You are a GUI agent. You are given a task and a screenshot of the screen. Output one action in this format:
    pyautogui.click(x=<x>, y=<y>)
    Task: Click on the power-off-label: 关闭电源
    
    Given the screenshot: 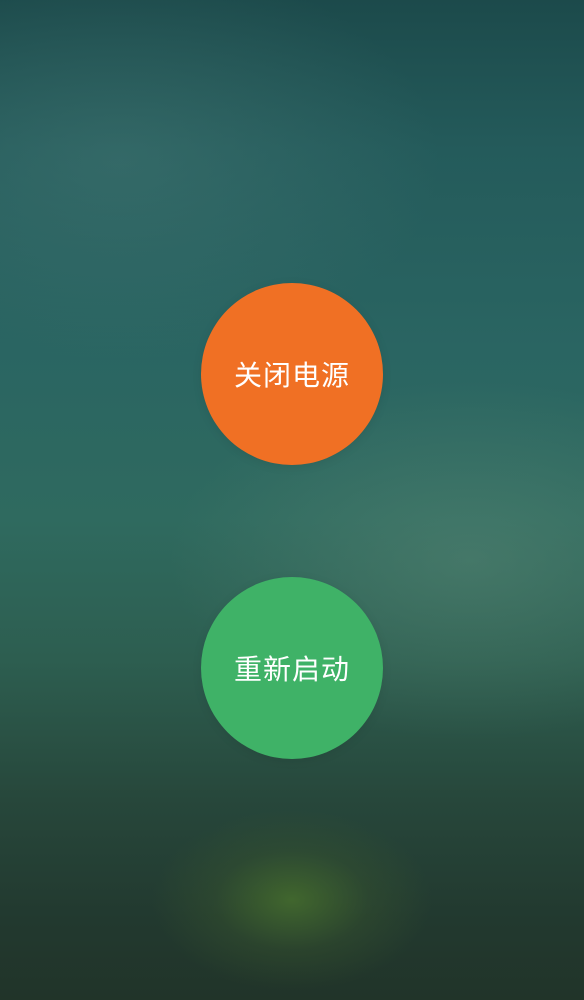 What is the action you would take?
    pyautogui.click(x=291, y=375)
    